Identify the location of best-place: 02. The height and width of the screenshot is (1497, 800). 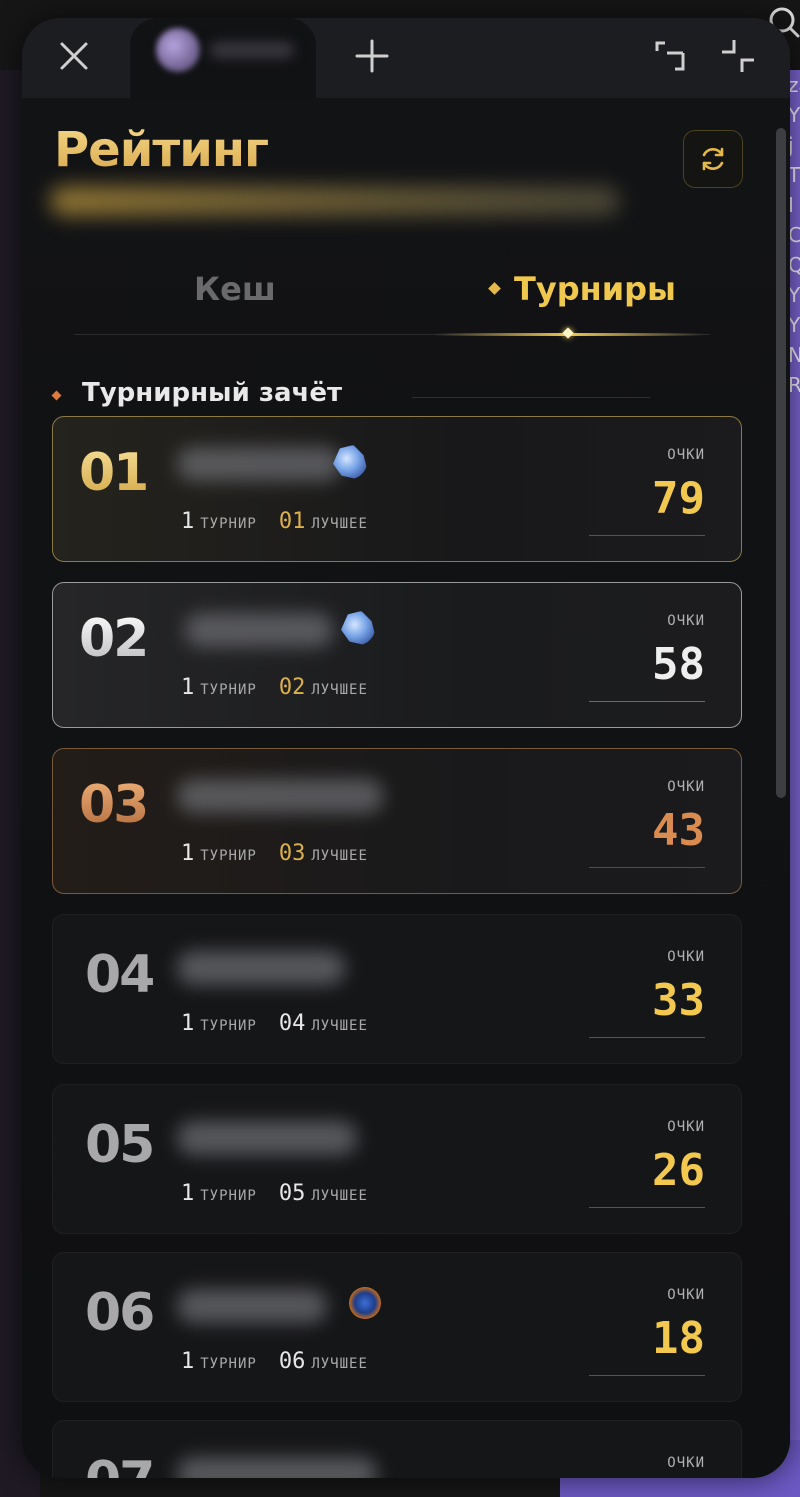
(292, 687).